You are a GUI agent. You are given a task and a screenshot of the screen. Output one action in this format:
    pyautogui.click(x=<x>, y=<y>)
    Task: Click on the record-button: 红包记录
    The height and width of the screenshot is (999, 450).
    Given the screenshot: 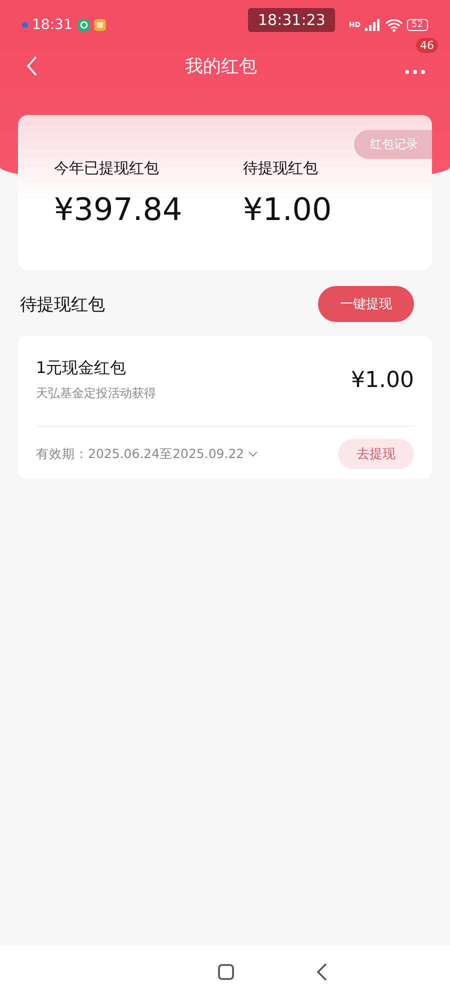 What is the action you would take?
    pyautogui.click(x=393, y=144)
    